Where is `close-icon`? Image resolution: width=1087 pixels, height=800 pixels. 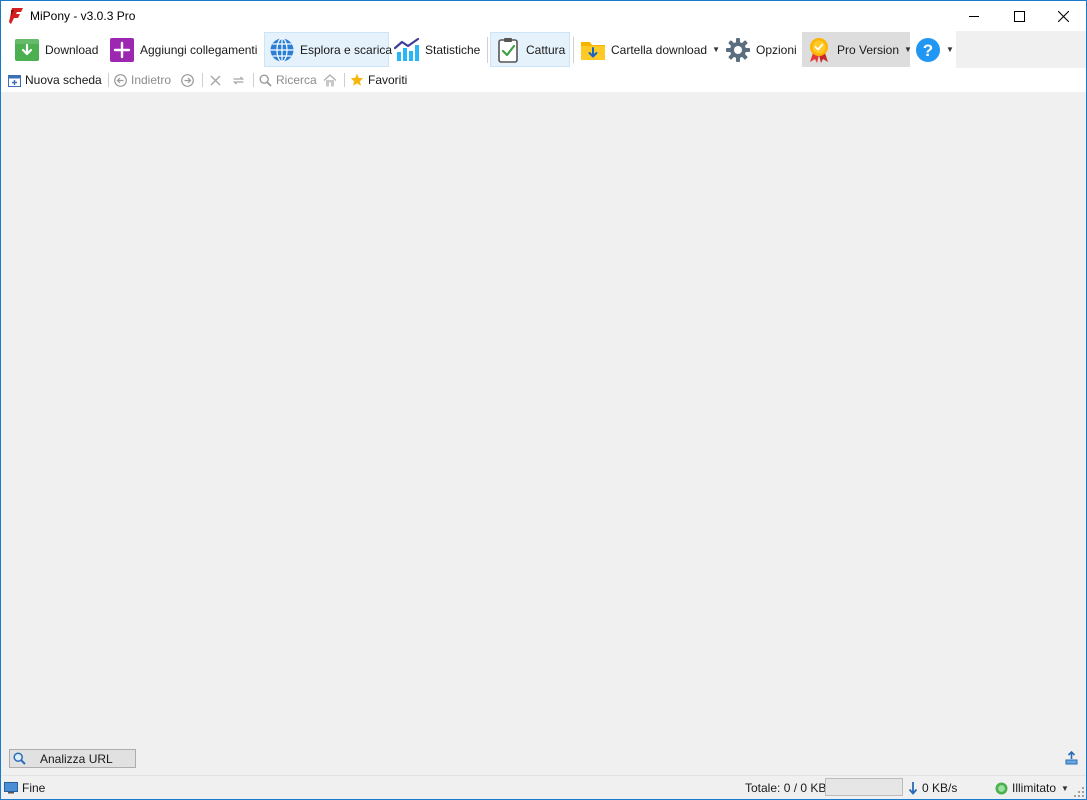
close-icon is located at coordinates (1063, 16).